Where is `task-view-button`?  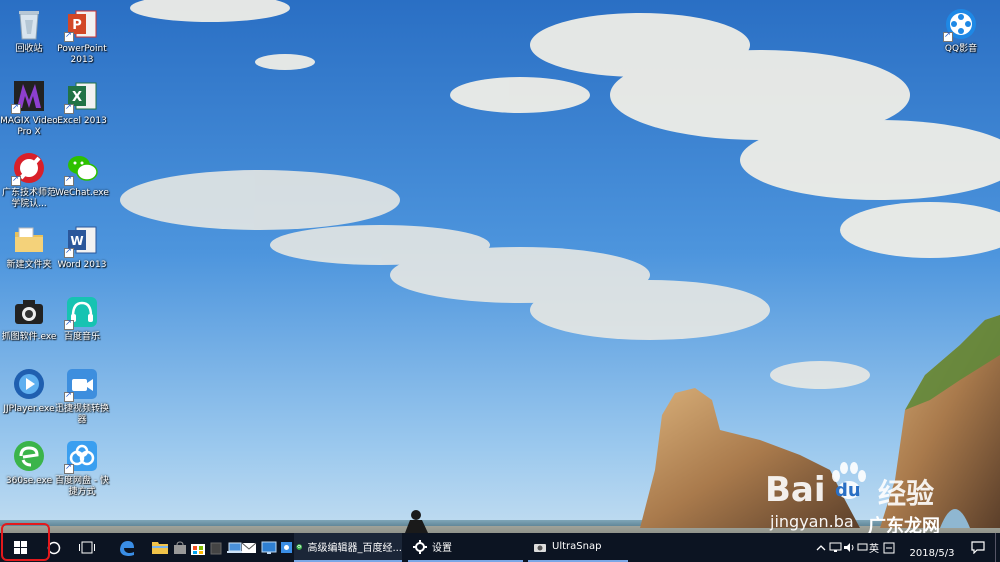 task-view-button is located at coordinates (87, 547).